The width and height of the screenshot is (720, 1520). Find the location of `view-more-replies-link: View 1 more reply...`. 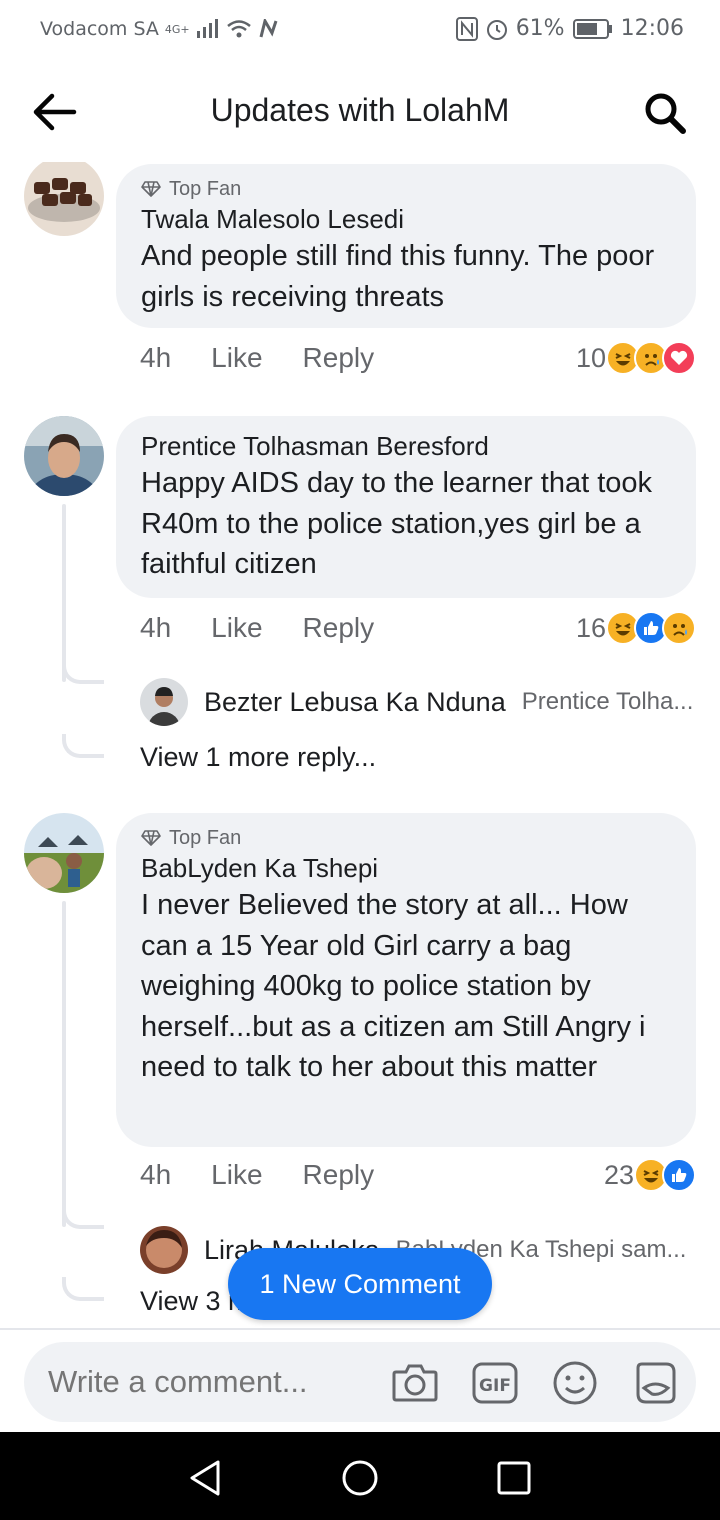

view-more-replies-link: View 1 more reply... is located at coordinates (258, 757).